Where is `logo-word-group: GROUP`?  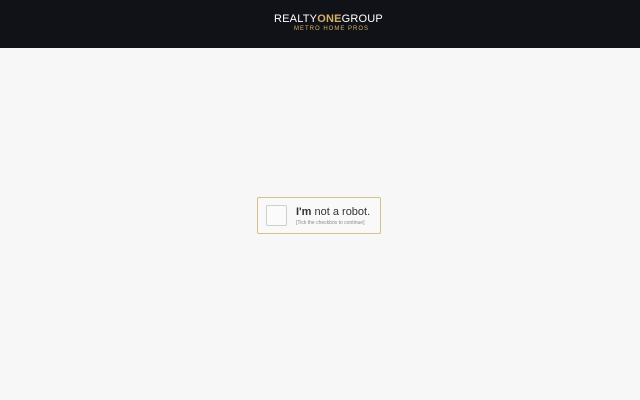
logo-word-group: GROUP is located at coordinates (362, 19).